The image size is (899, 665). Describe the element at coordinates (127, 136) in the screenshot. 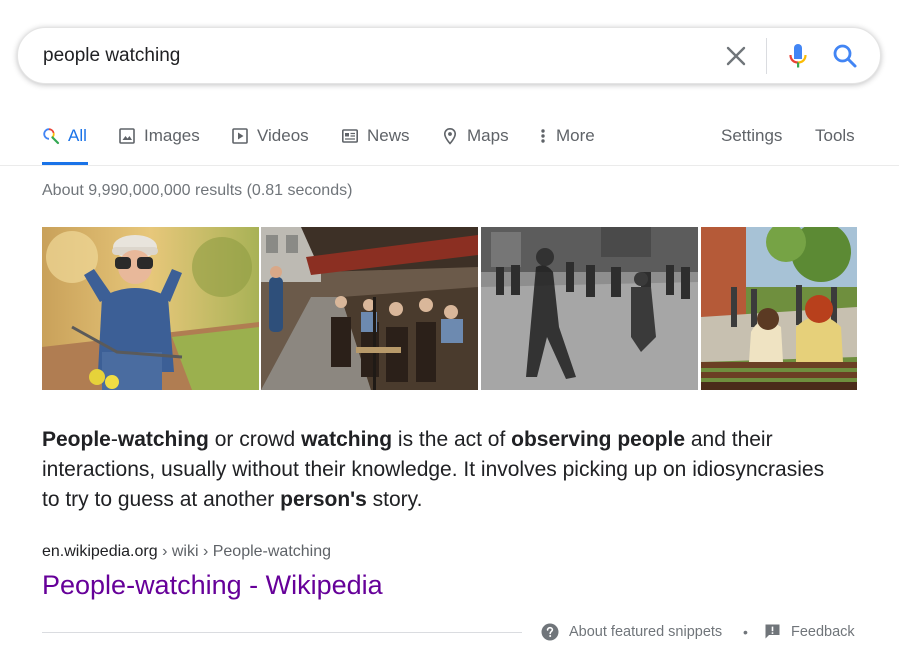

I see `image-icon` at that location.